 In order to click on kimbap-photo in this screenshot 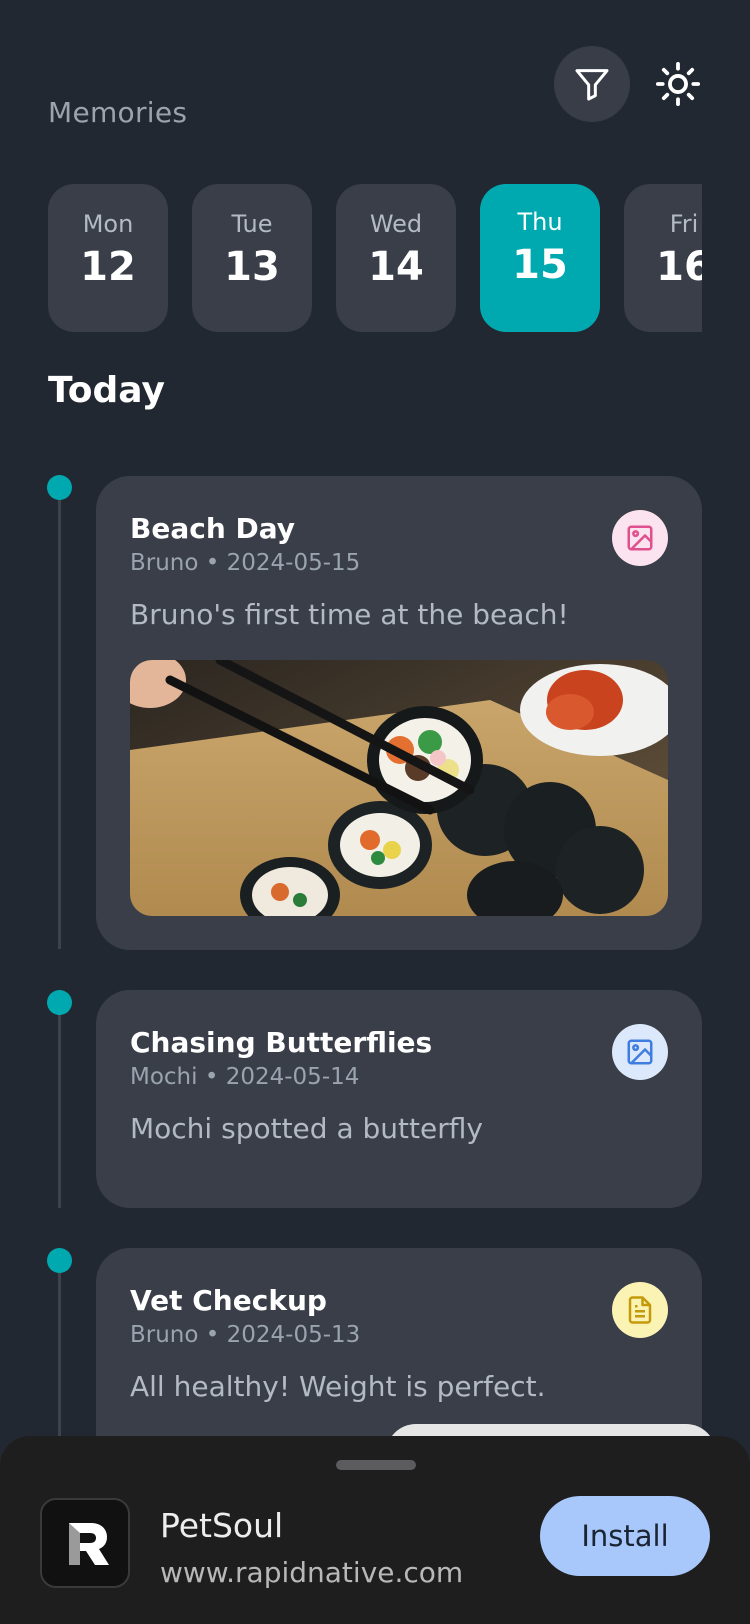, I will do `click(399, 788)`.